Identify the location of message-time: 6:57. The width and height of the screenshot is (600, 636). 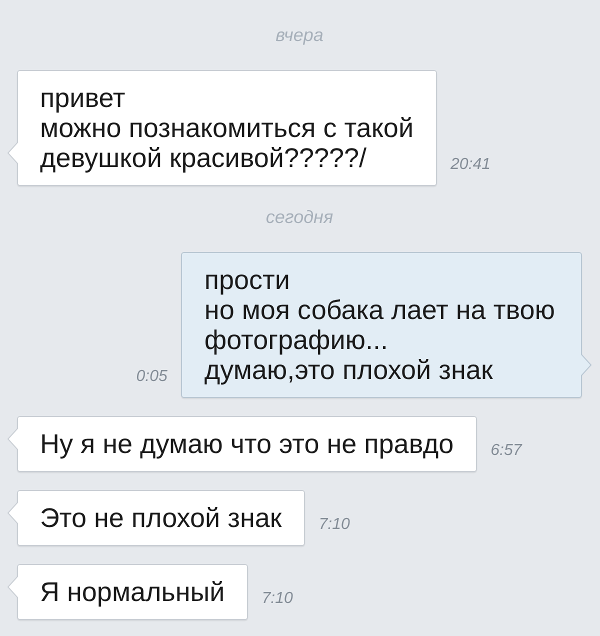
(506, 451).